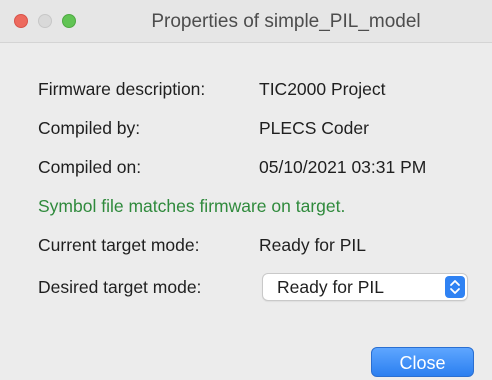  I want to click on zoom-window-icon, so click(69, 21).